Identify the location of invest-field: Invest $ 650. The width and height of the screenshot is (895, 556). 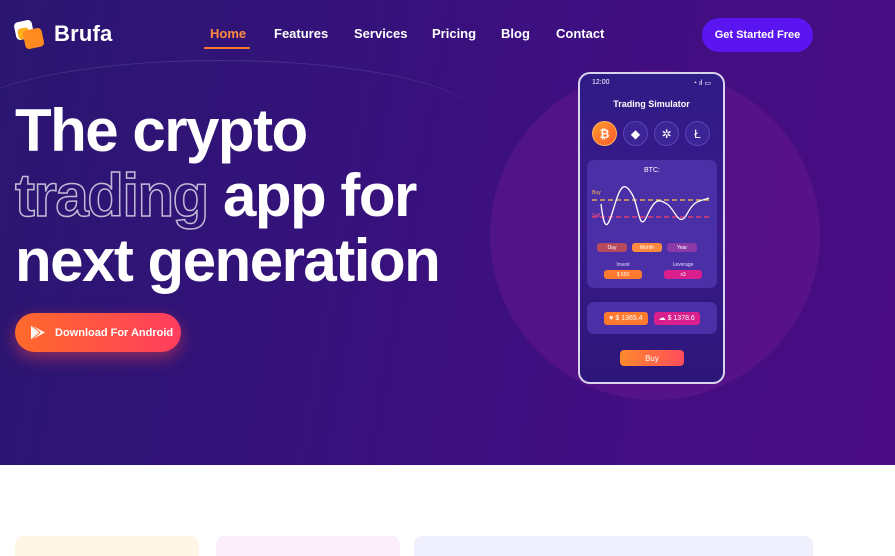
(623, 270).